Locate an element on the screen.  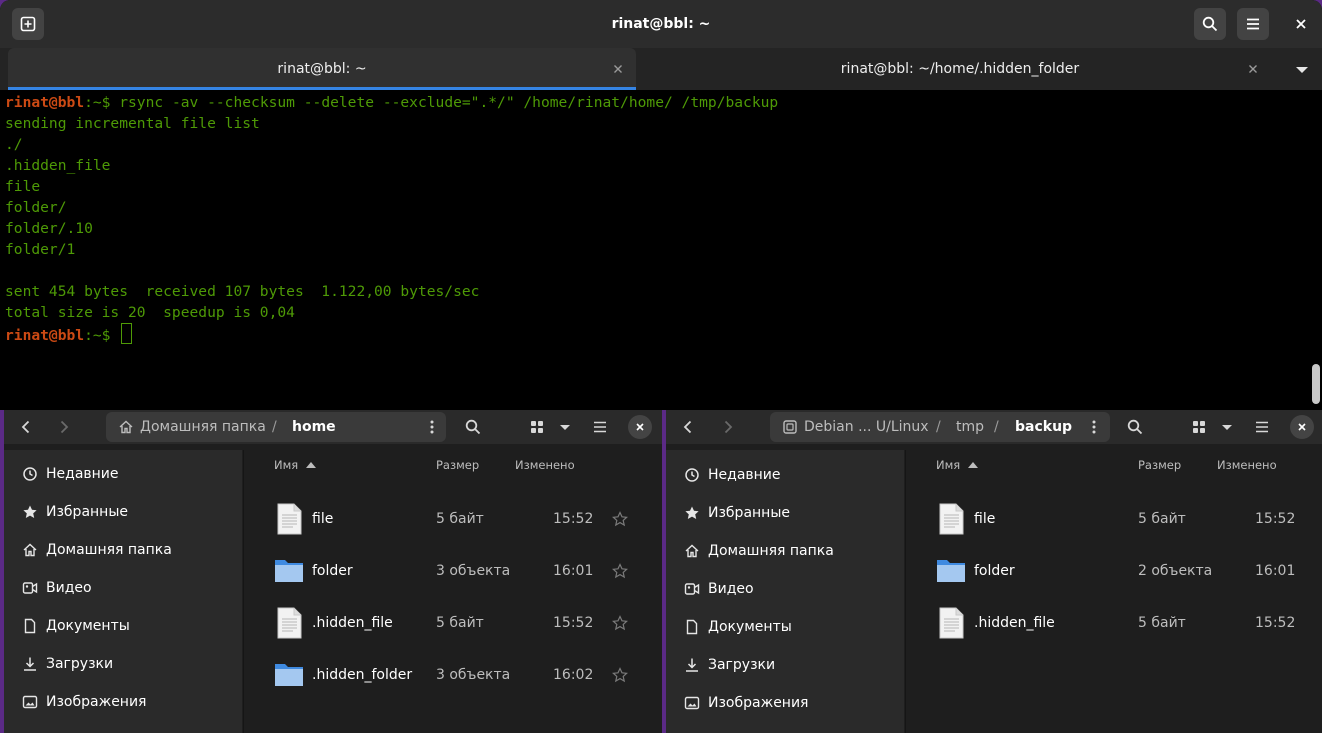
path-bar: Debian ... U/Linux / tmp / backup is located at coordinates (940, 427).